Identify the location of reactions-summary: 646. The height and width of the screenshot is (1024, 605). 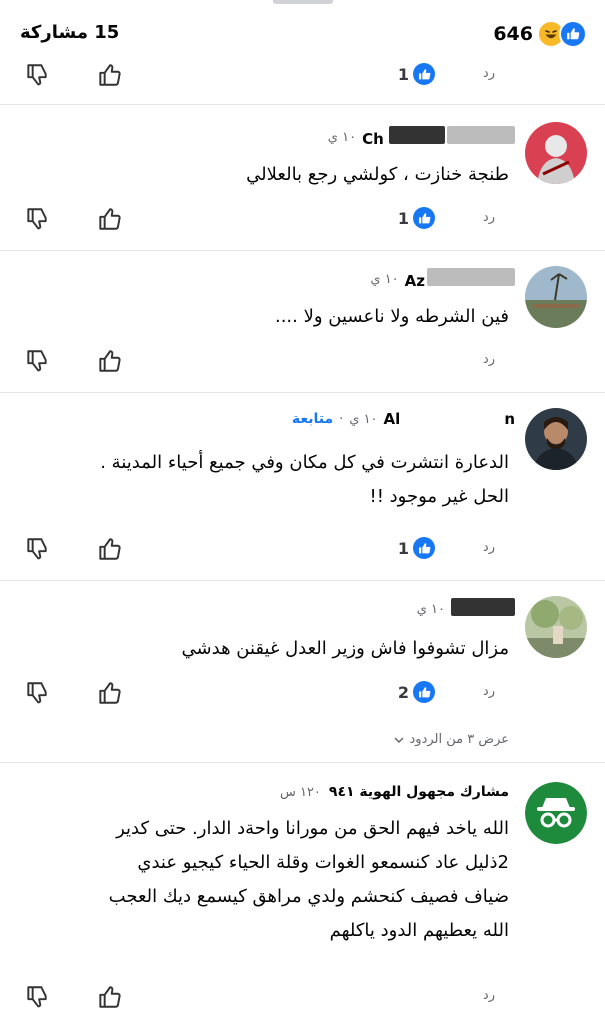
(540, 34).